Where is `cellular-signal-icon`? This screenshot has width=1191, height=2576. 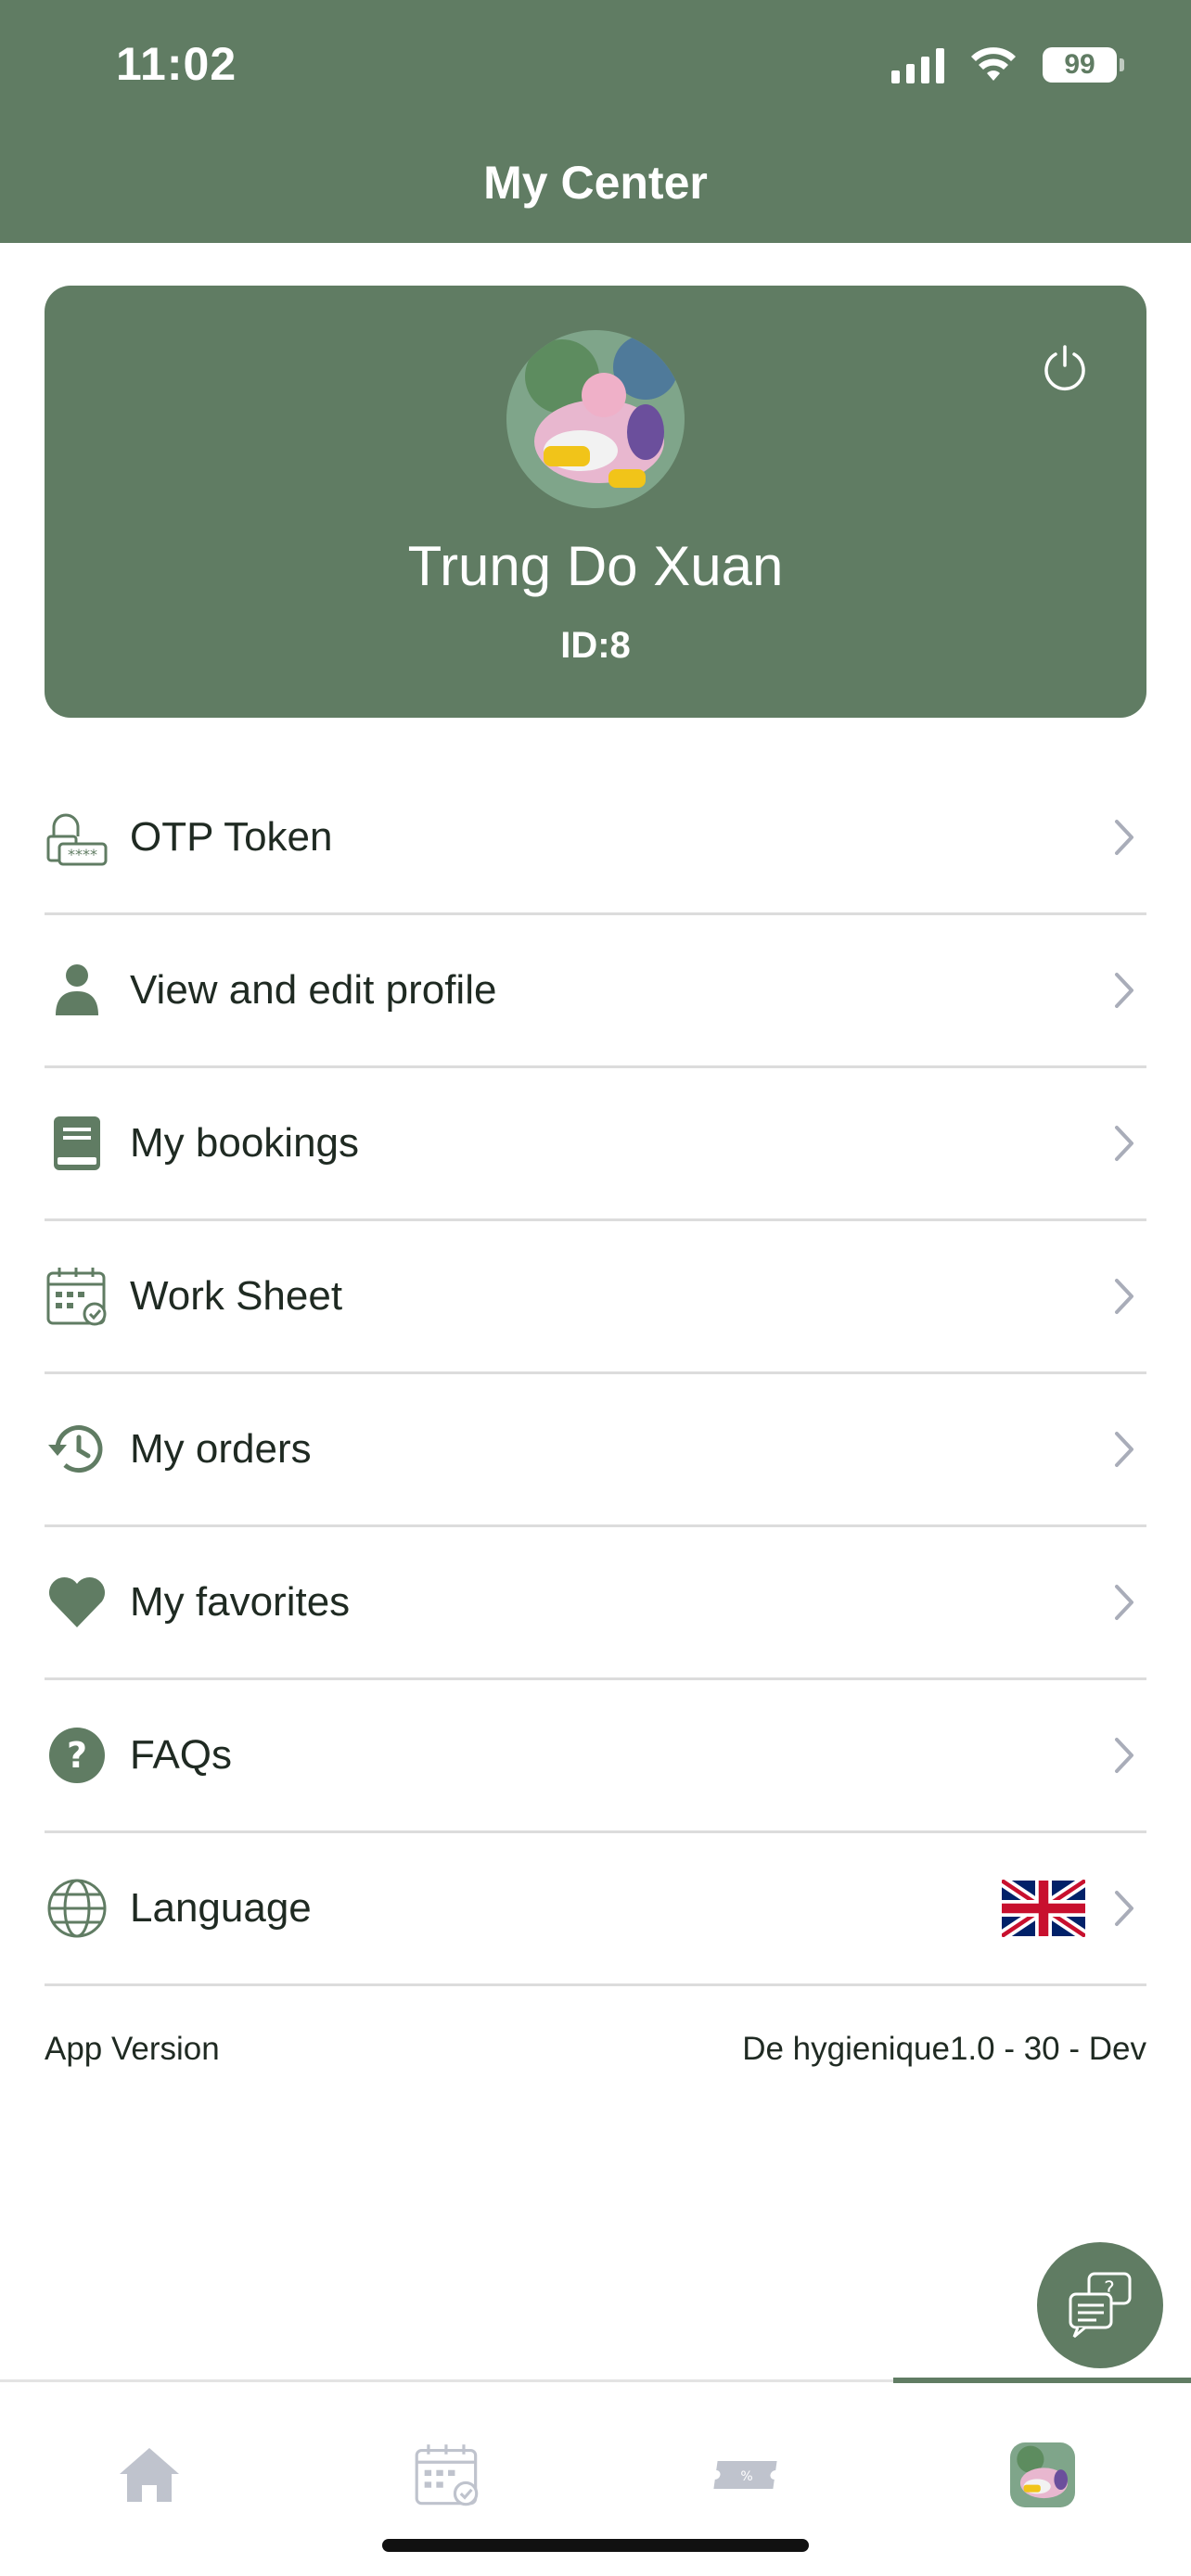 cellular-signal-icon is located at coordinates (918, 64).